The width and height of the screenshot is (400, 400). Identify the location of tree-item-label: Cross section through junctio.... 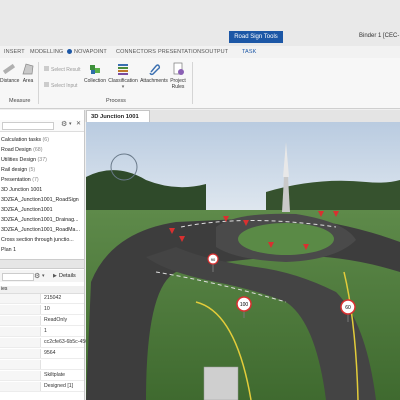
(37, 240).